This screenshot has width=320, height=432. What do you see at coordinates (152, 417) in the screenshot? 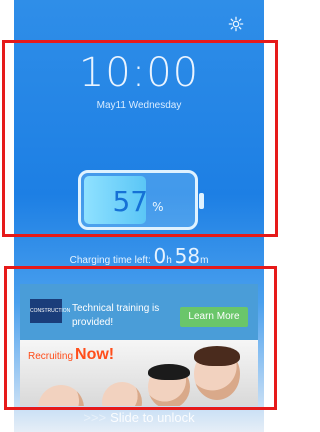
I see `slide-text: Slide to unlock` at bounding box center [152, 417].